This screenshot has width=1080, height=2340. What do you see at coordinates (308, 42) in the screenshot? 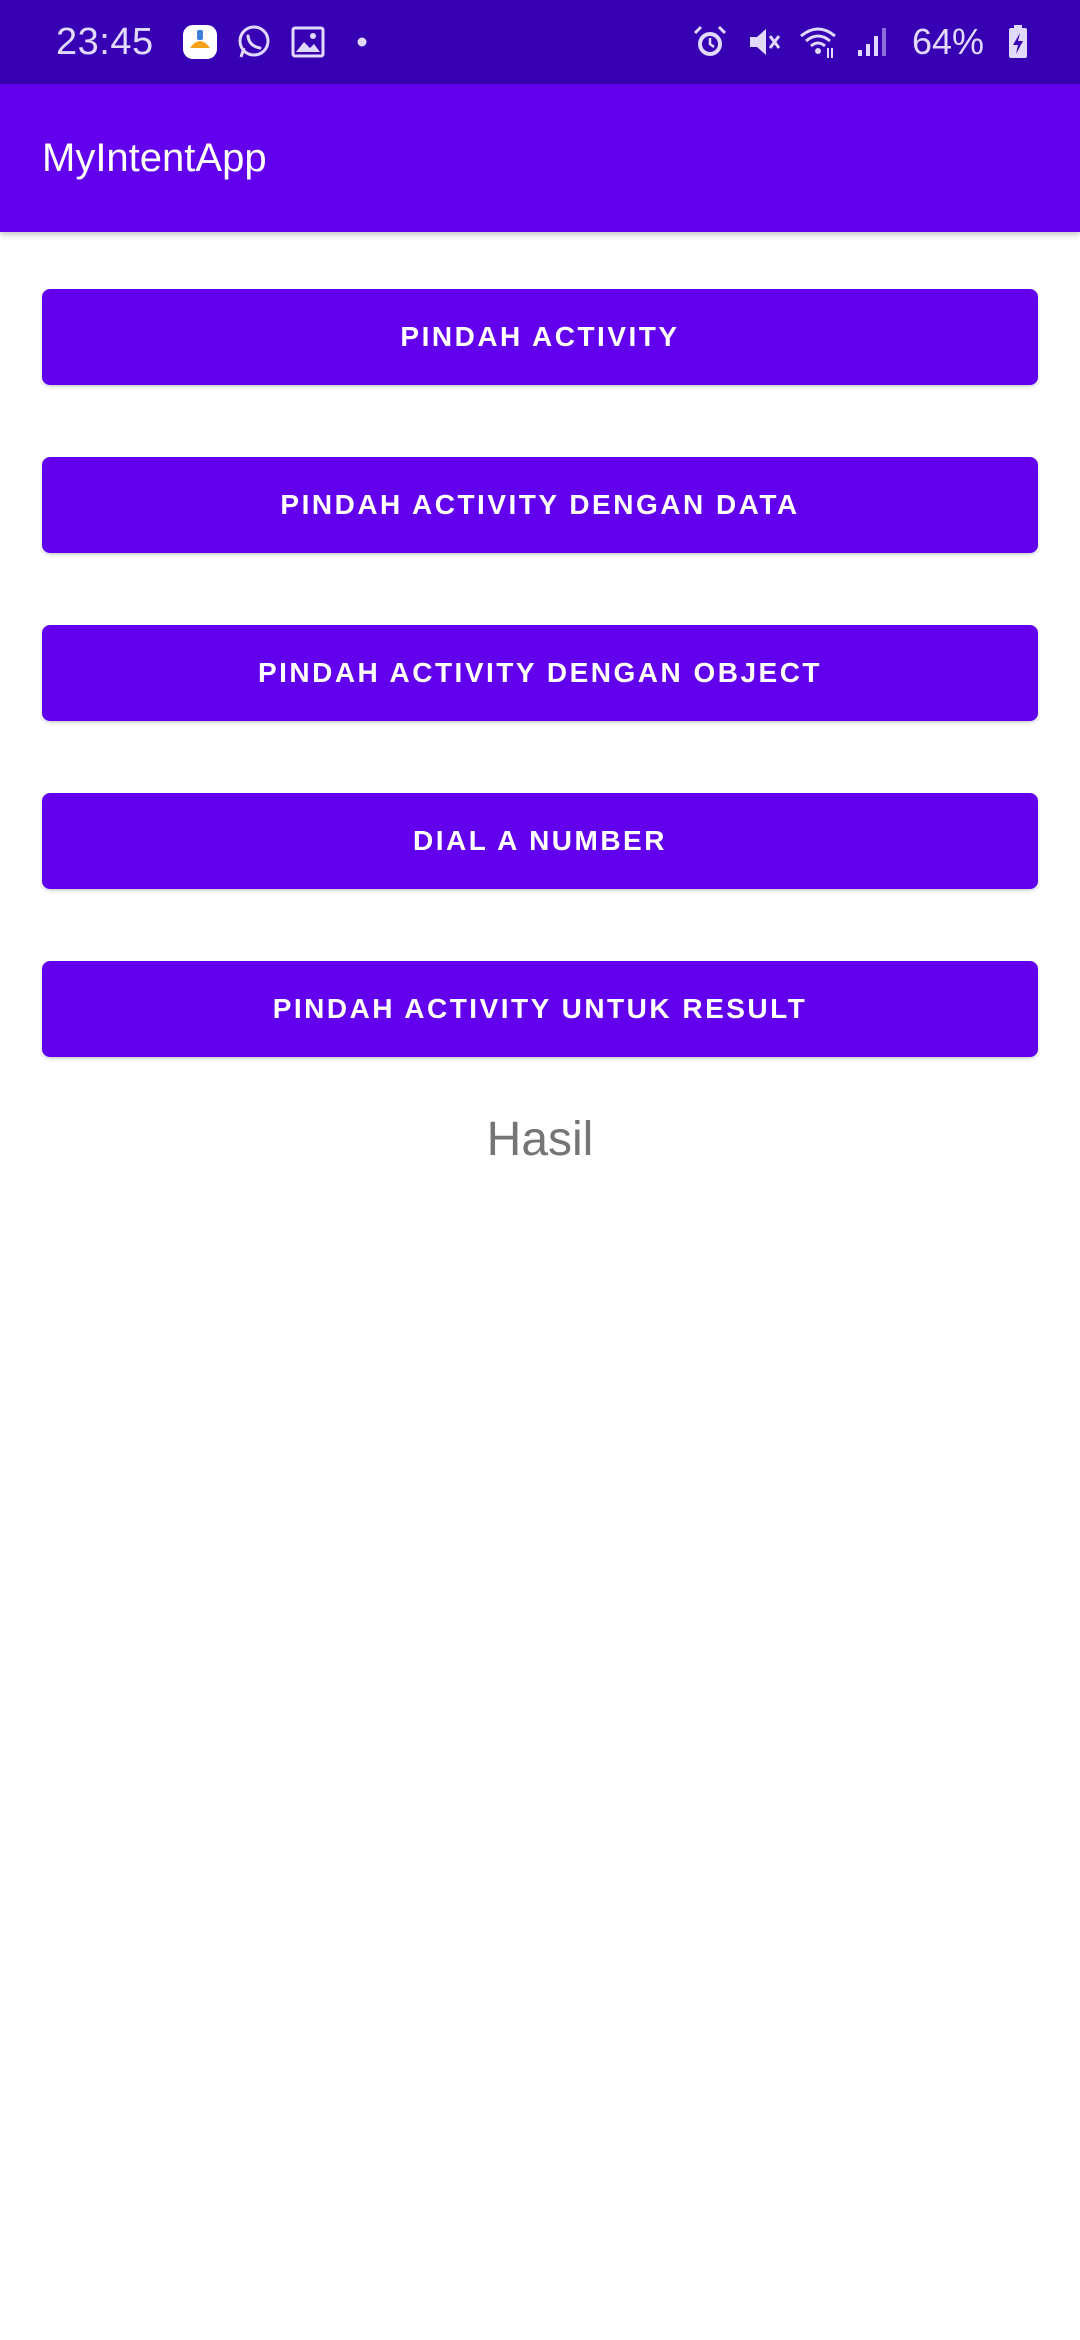
I see `gallery-icon` at bounding box center [308, 42].